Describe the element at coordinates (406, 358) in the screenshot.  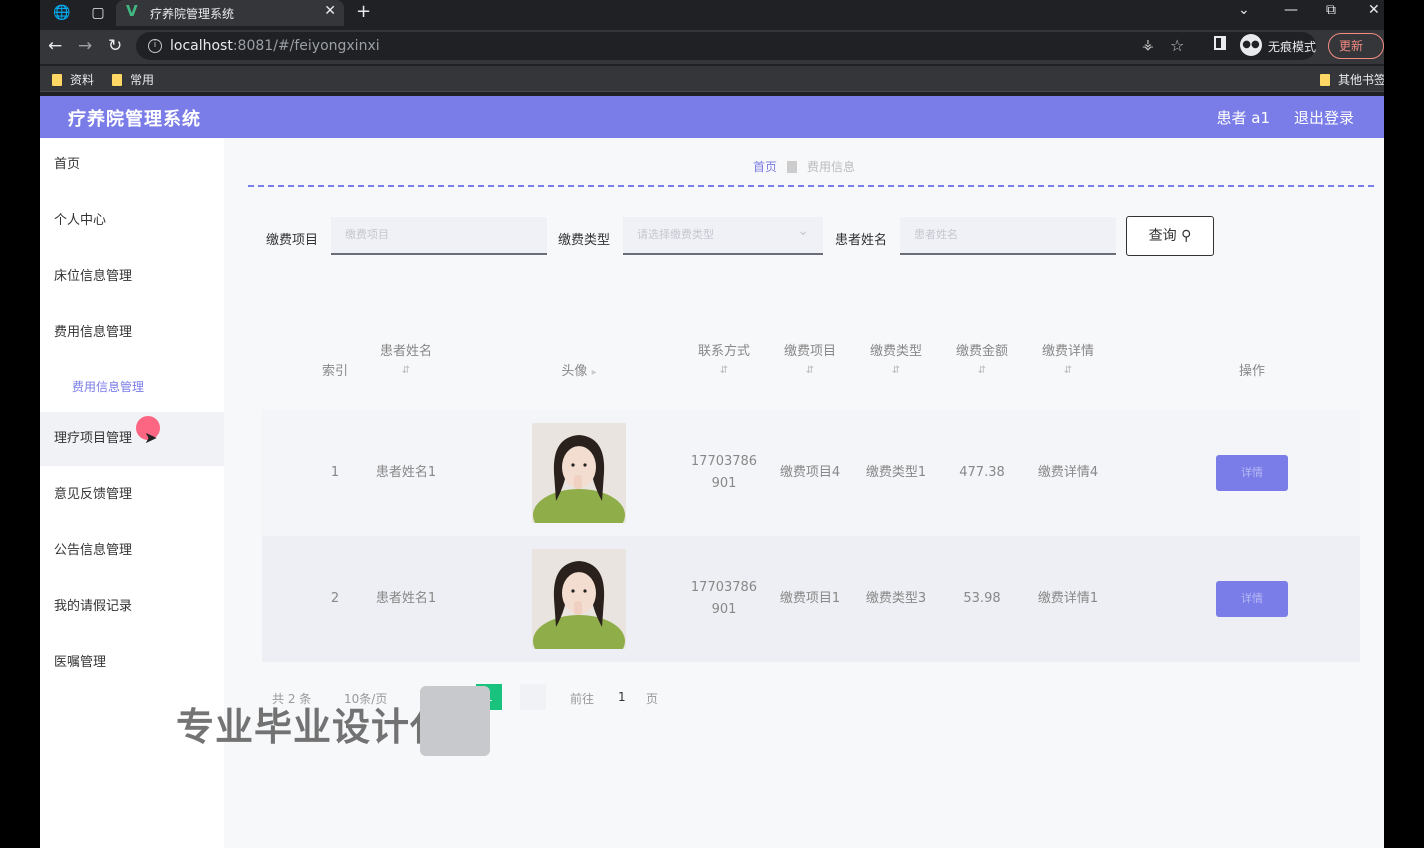
I see `table-header-name: 患者姓名 ⇵` at that location.